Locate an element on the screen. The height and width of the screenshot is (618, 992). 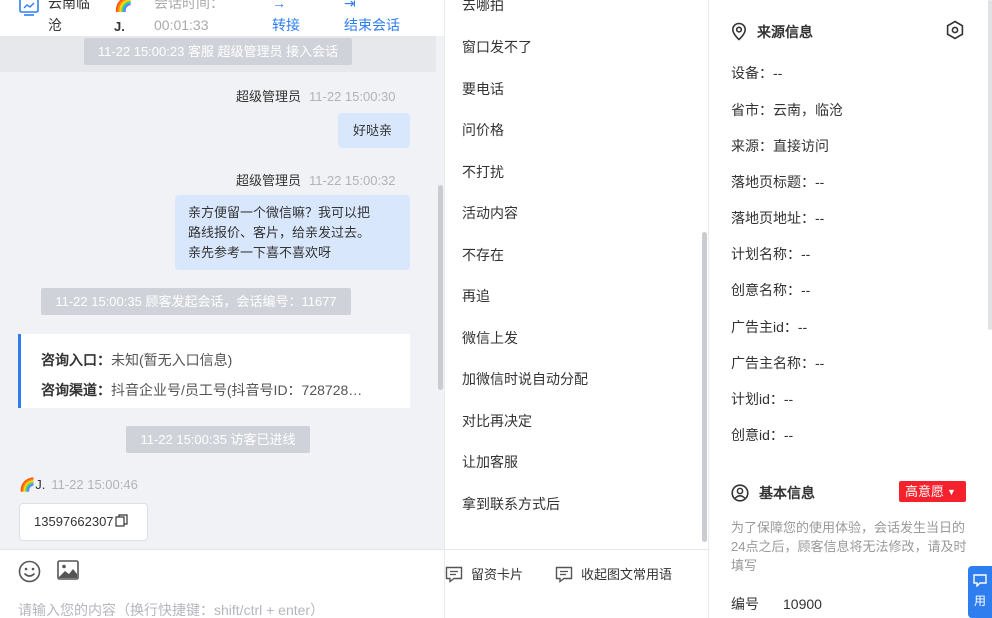
system-message: 11-22 15:00:35 访客已进线 is located at coordinates (218, 439).